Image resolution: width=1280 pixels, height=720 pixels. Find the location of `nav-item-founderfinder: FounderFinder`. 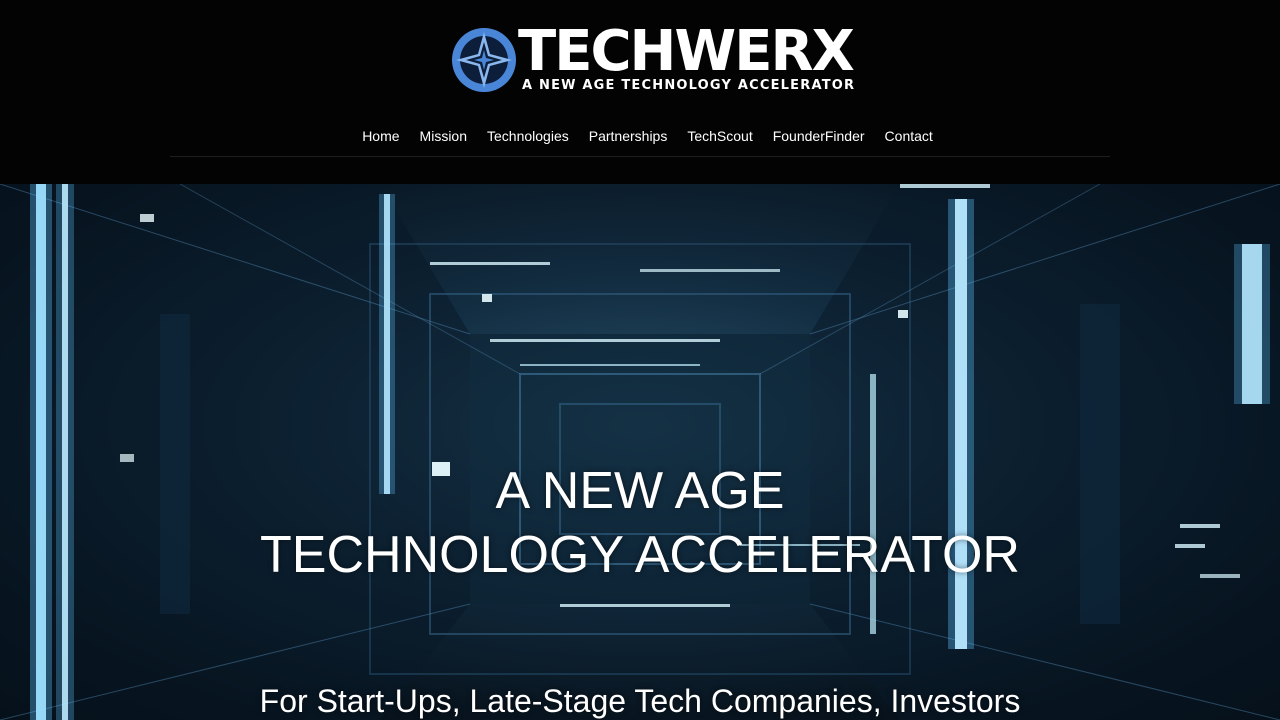

nav-item-founderfinder: FounderFinder is located at coordinates (819, 136).